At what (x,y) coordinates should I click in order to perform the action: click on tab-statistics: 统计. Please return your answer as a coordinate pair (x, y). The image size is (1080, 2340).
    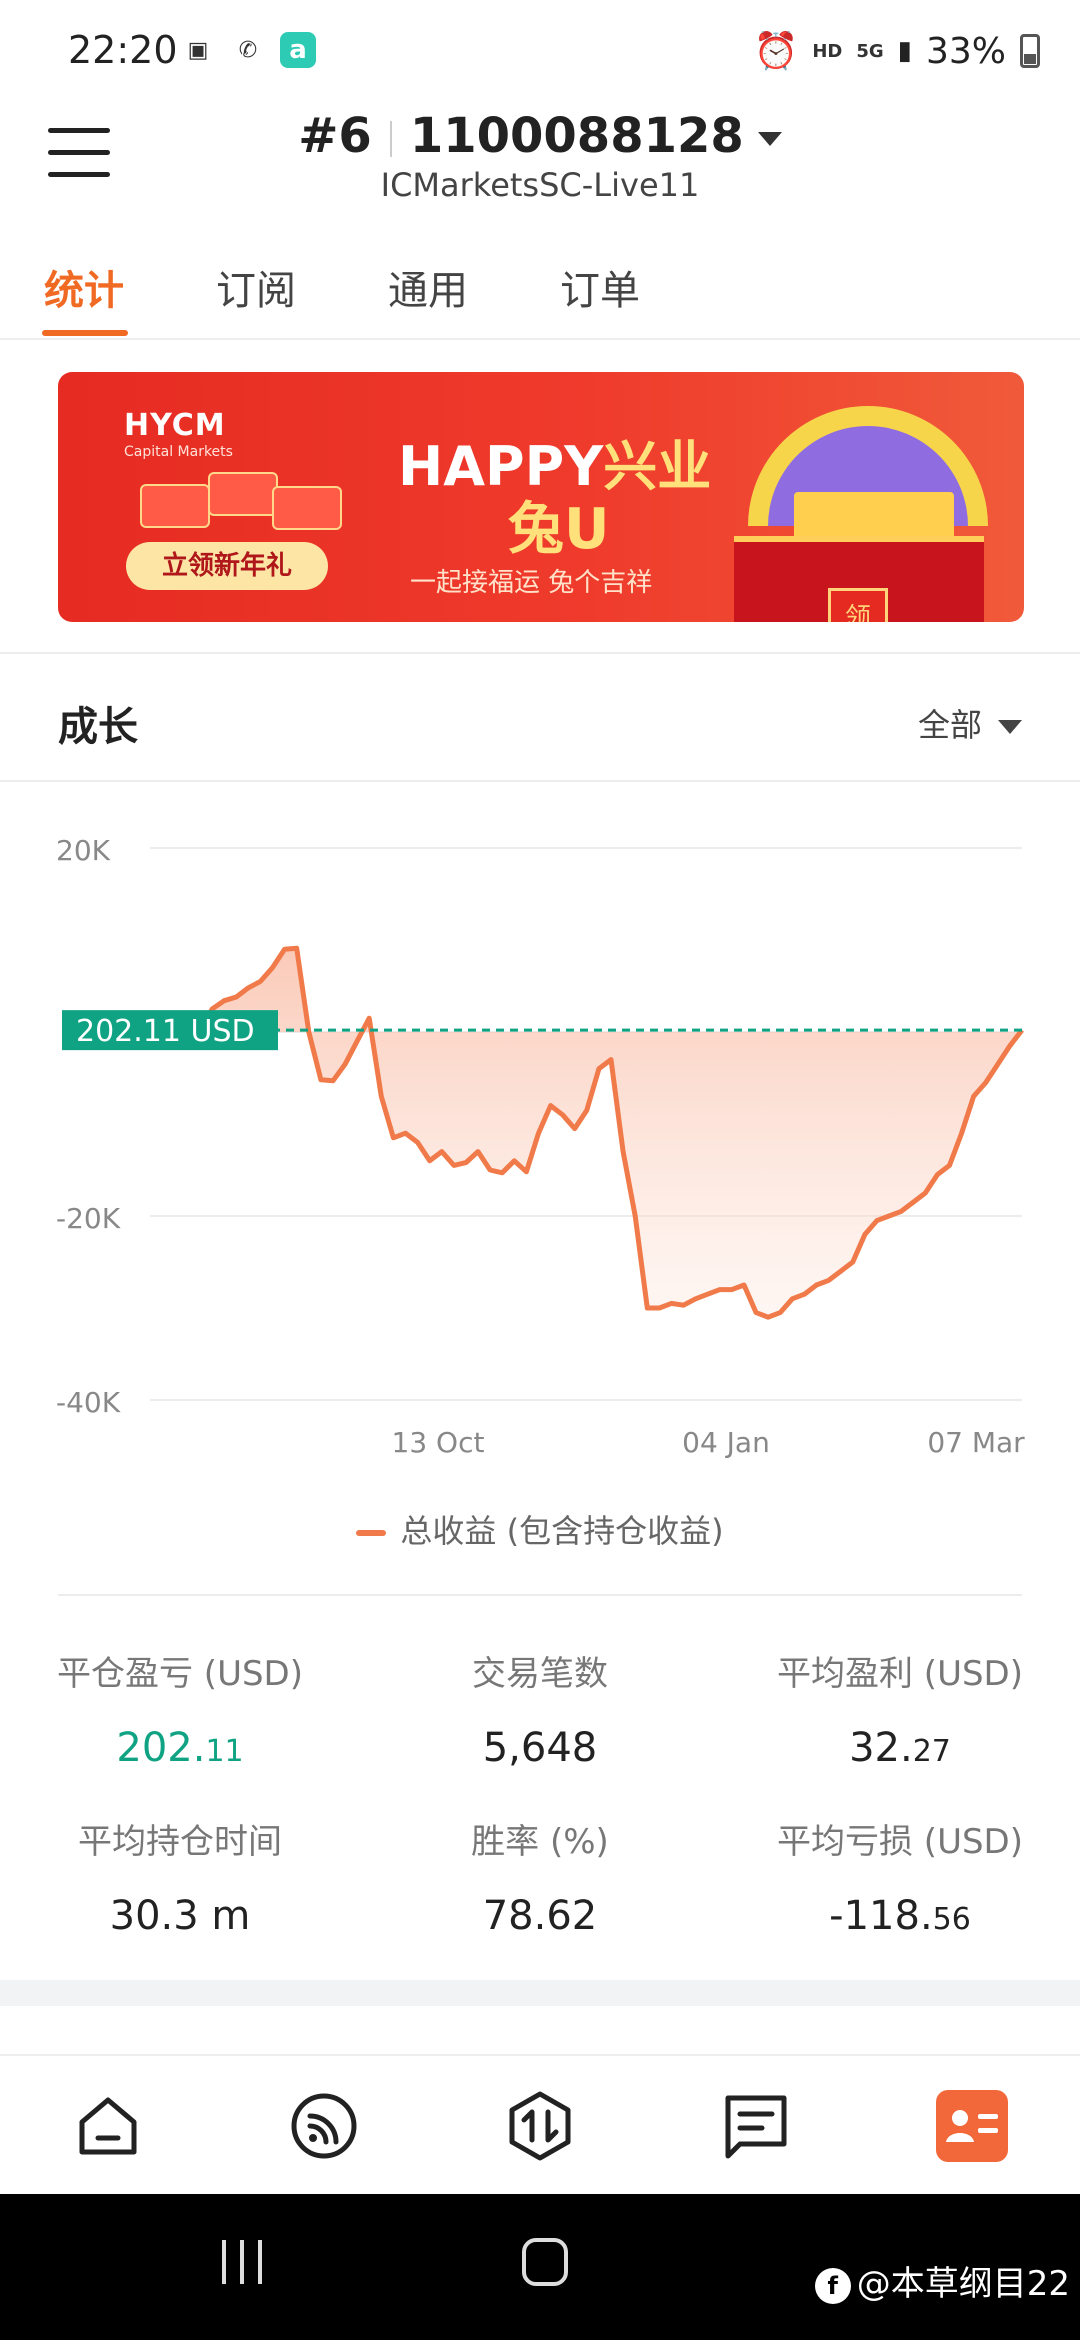
    Looking at the image, I should click on (84, 287).